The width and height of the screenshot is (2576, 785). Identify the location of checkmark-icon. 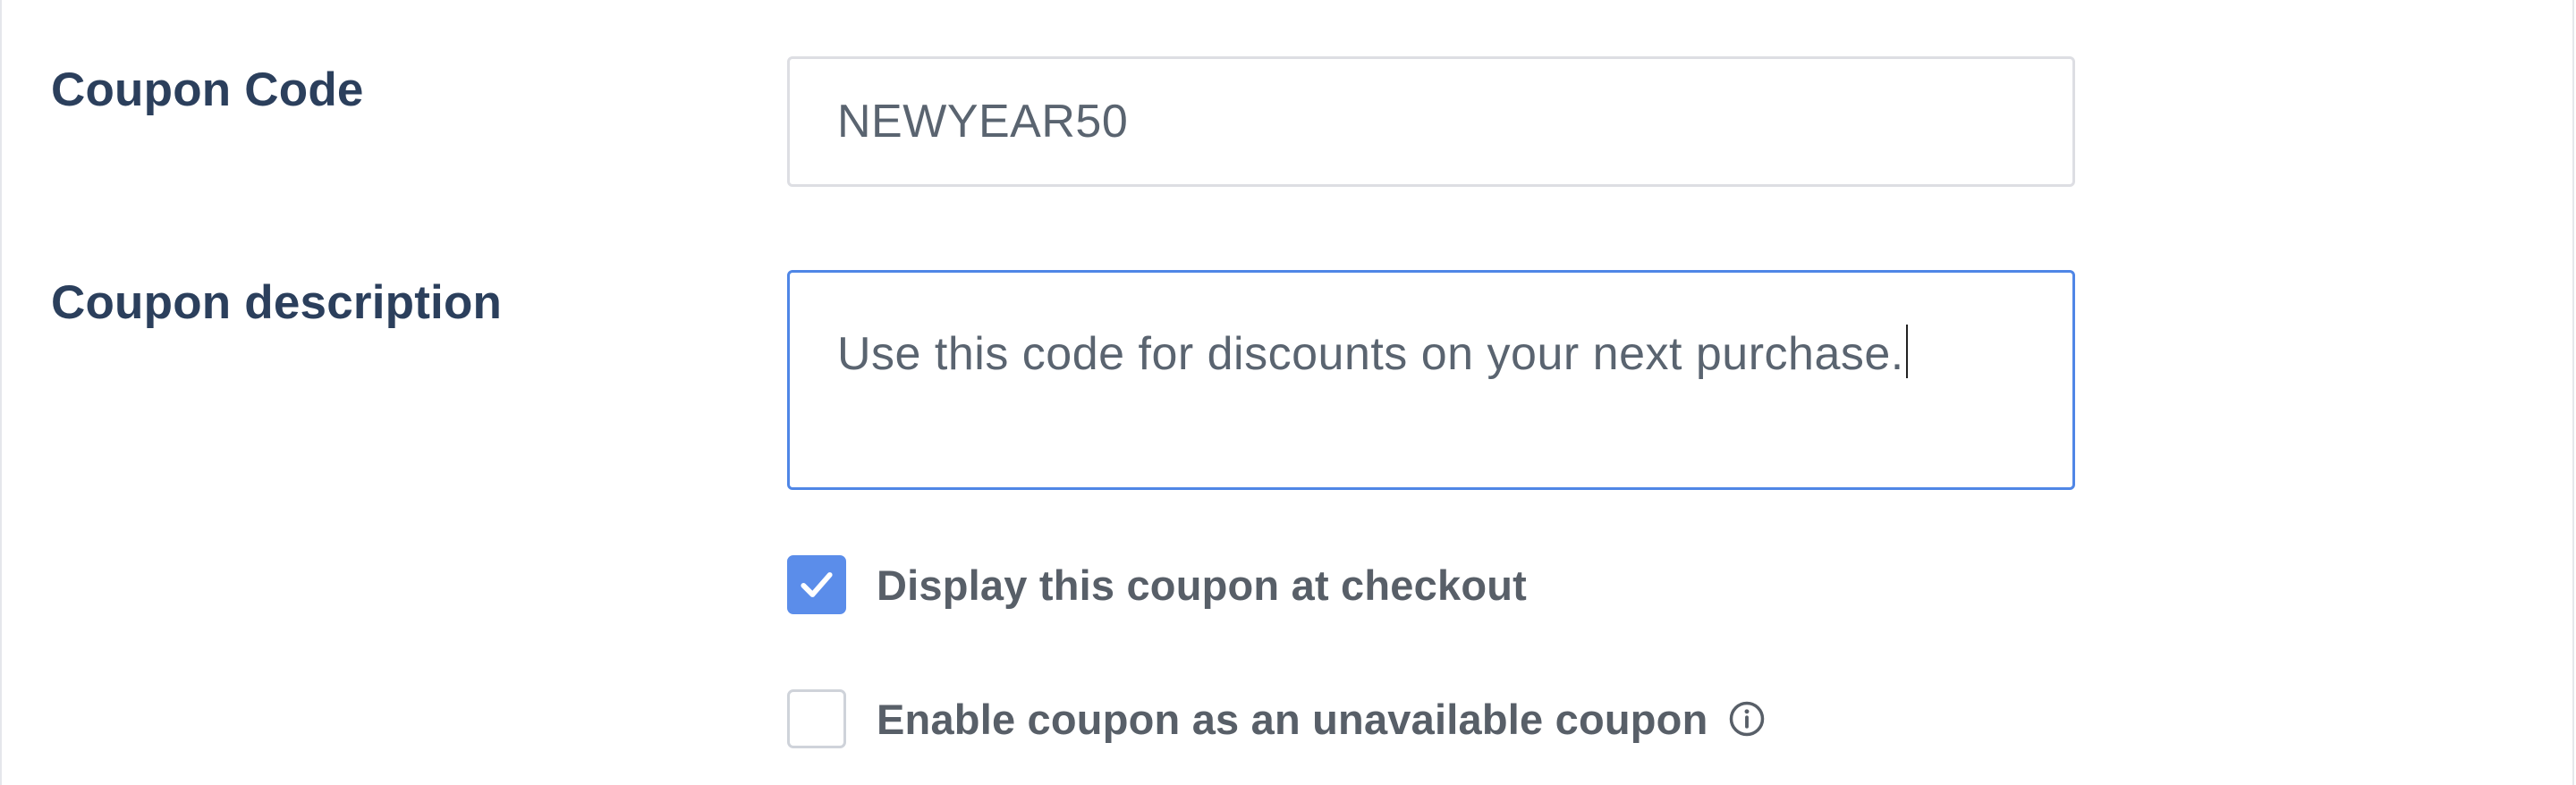
(817, 584).